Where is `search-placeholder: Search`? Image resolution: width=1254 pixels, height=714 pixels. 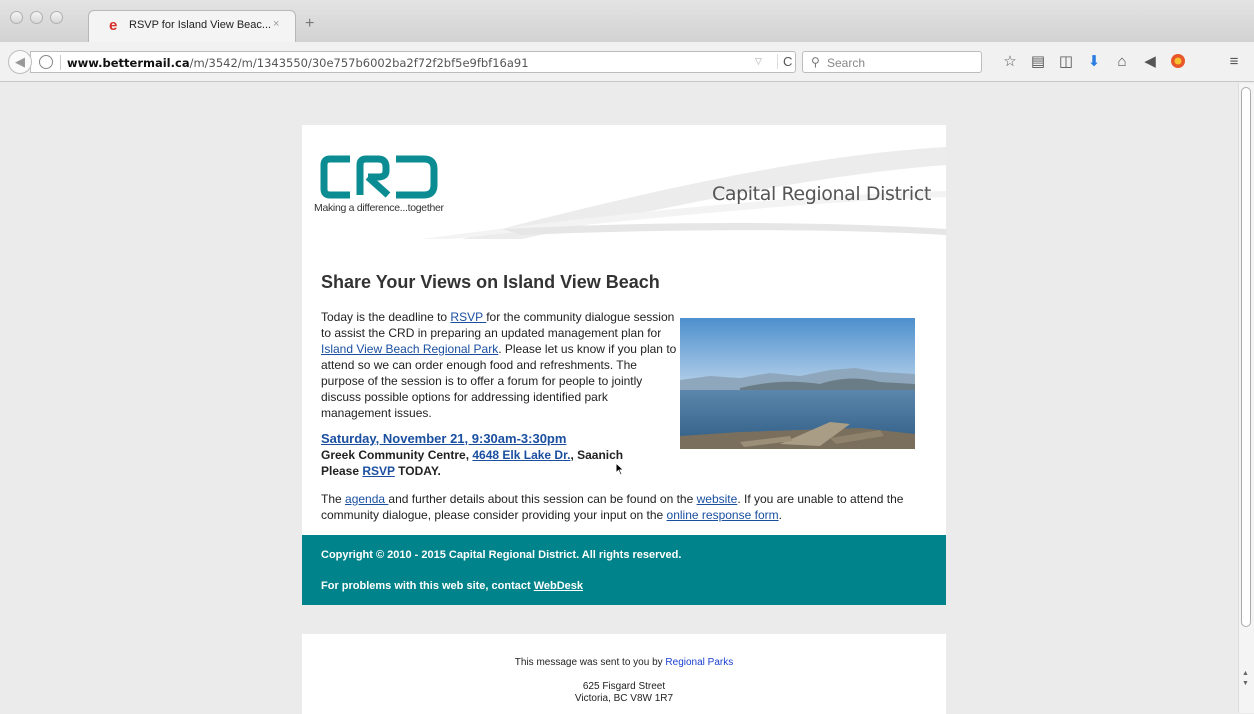 search-placeholder: Search is located at coordinates (846, 63).